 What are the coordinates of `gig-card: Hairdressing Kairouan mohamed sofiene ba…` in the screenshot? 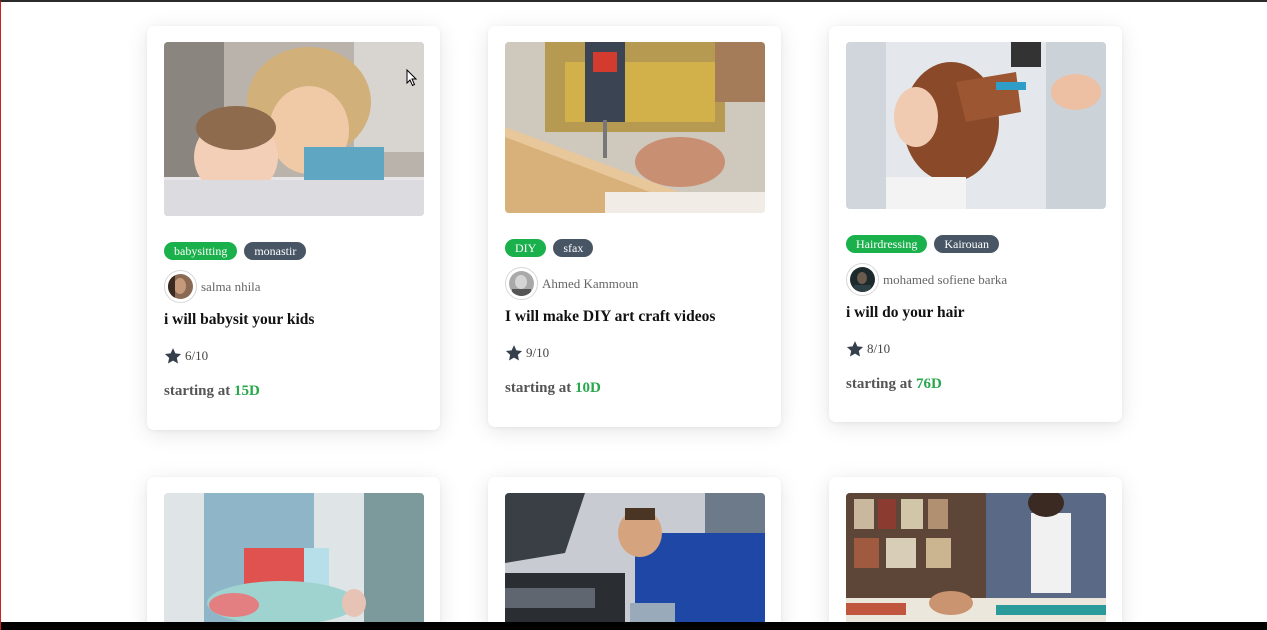 It's located at (975, 224).